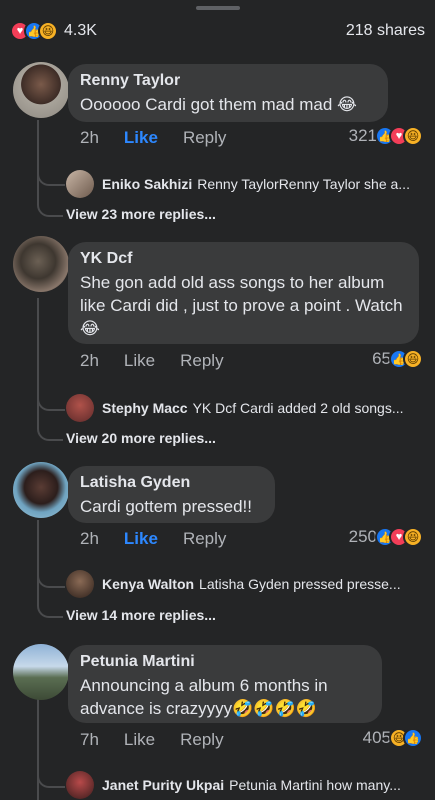  Describe the element at coordinates (163, 785) in the screenshot. I see `reply-author: Janet Purity Ukpai` at that location.